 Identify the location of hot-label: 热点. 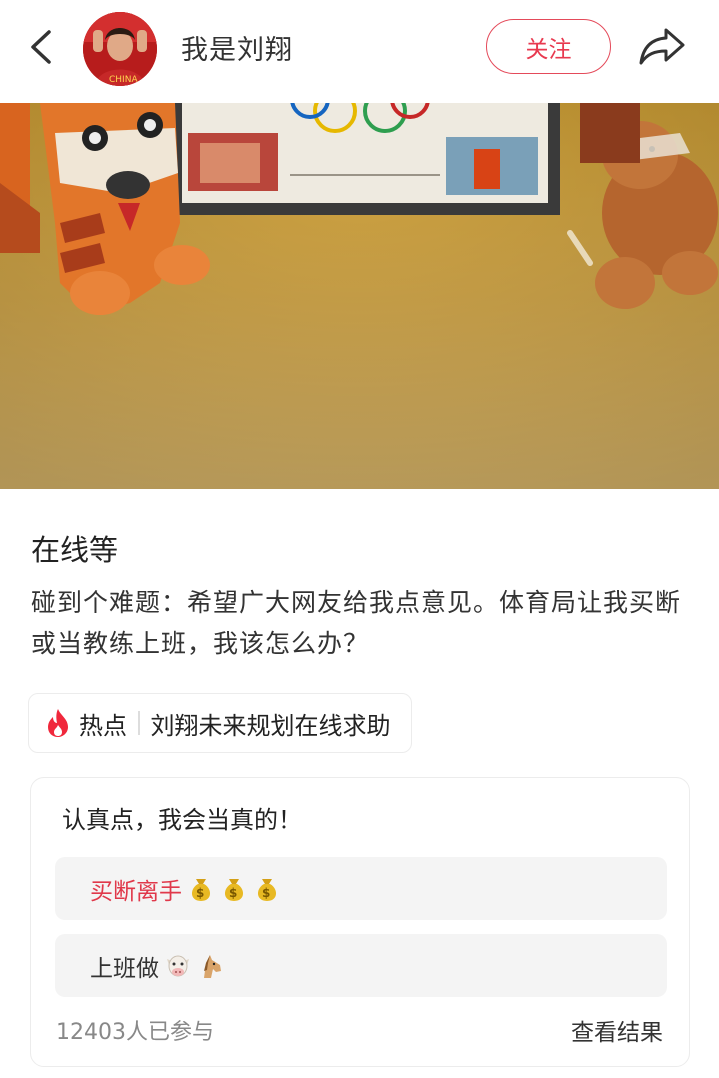
(103, 725).